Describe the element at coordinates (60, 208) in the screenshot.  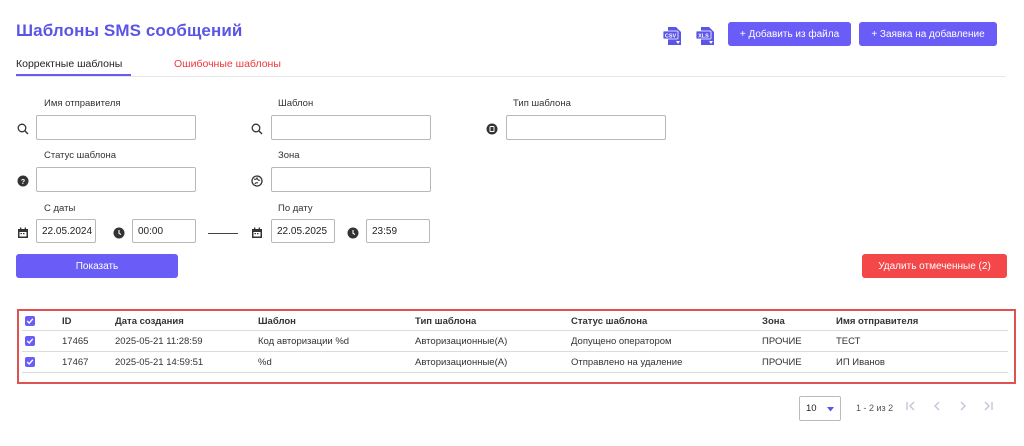
I see `date-from-label: С даты` at that location.